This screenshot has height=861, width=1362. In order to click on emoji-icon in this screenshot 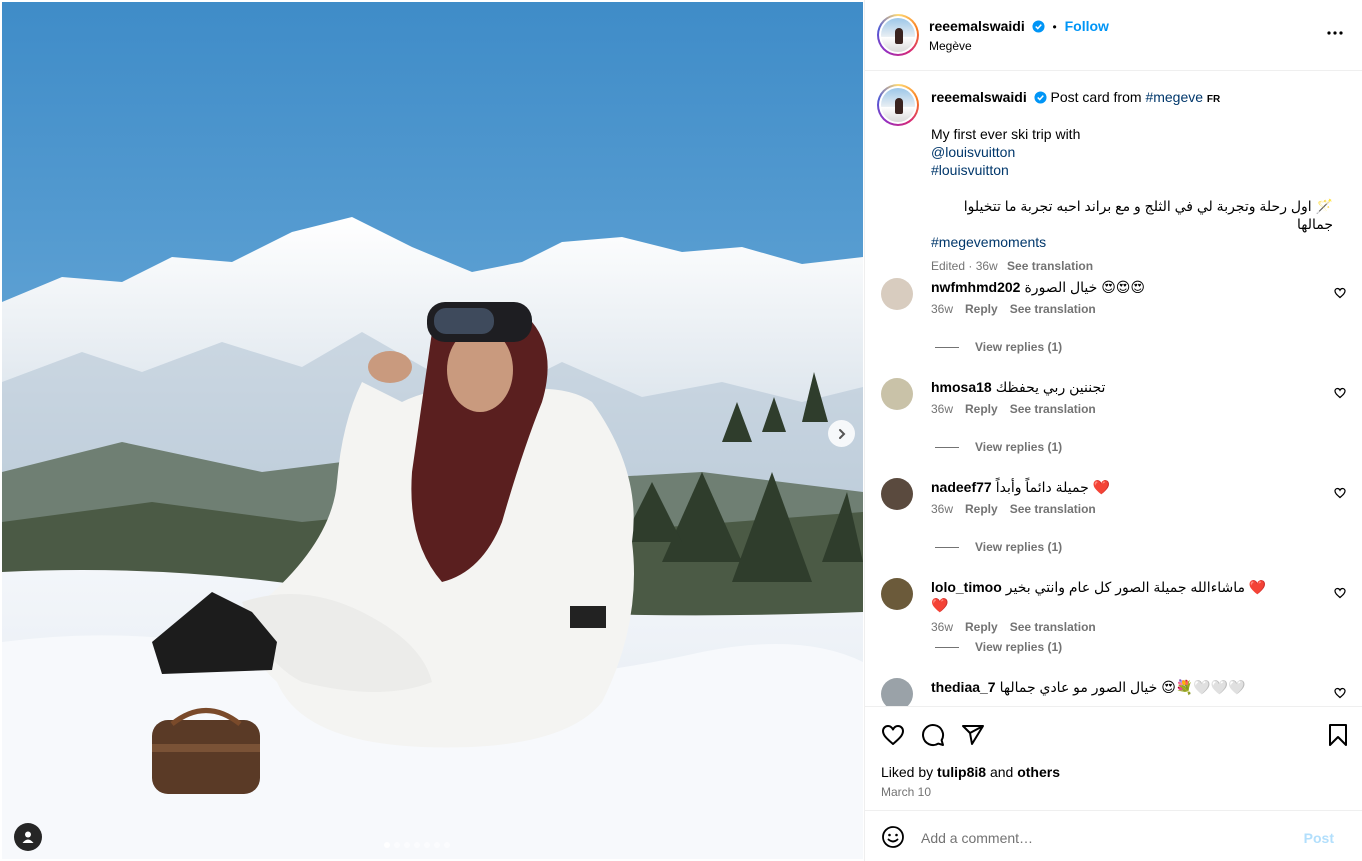, I will do `click(893, 837)`.